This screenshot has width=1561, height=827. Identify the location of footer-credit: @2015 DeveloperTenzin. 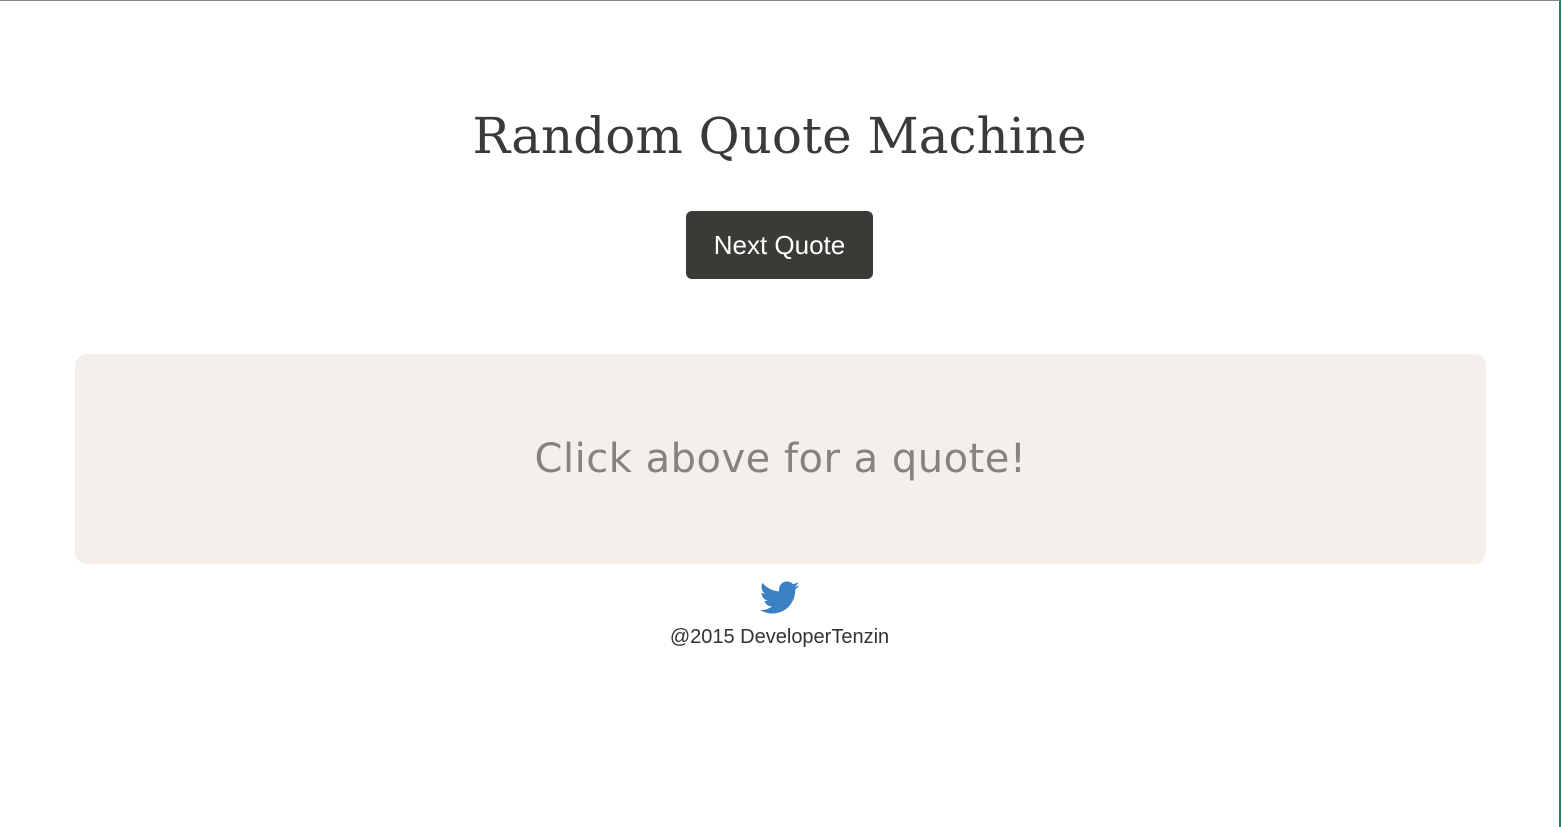
(779, 637).